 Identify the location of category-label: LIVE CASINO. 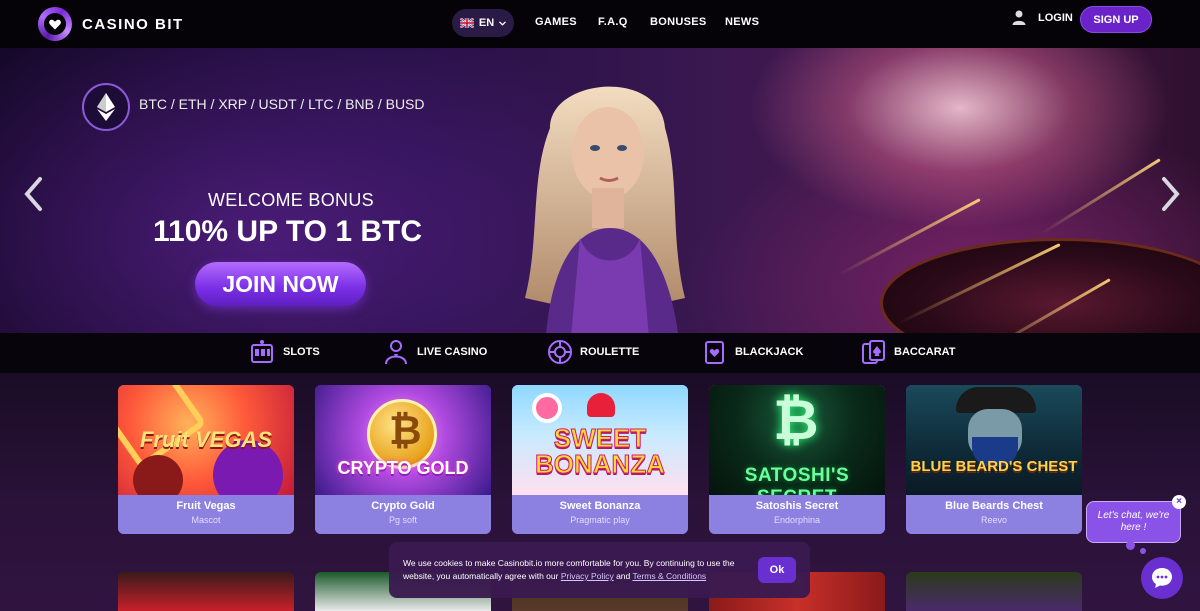
(452, 352).